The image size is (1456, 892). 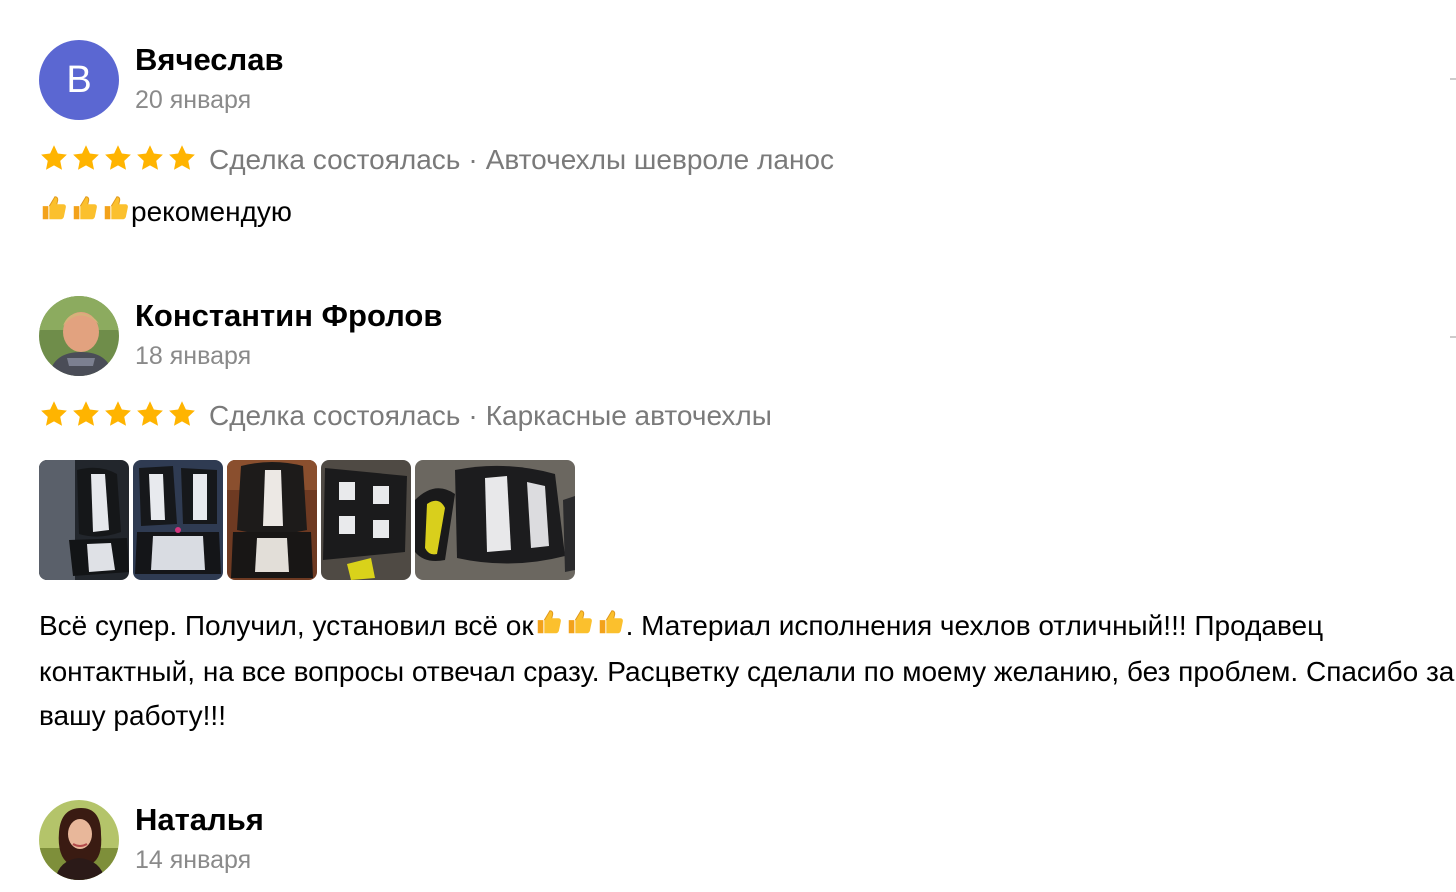 I want to click on rating-row: Сделка состоялась · Каркасные авточехлы, so click(x=405, y=416).